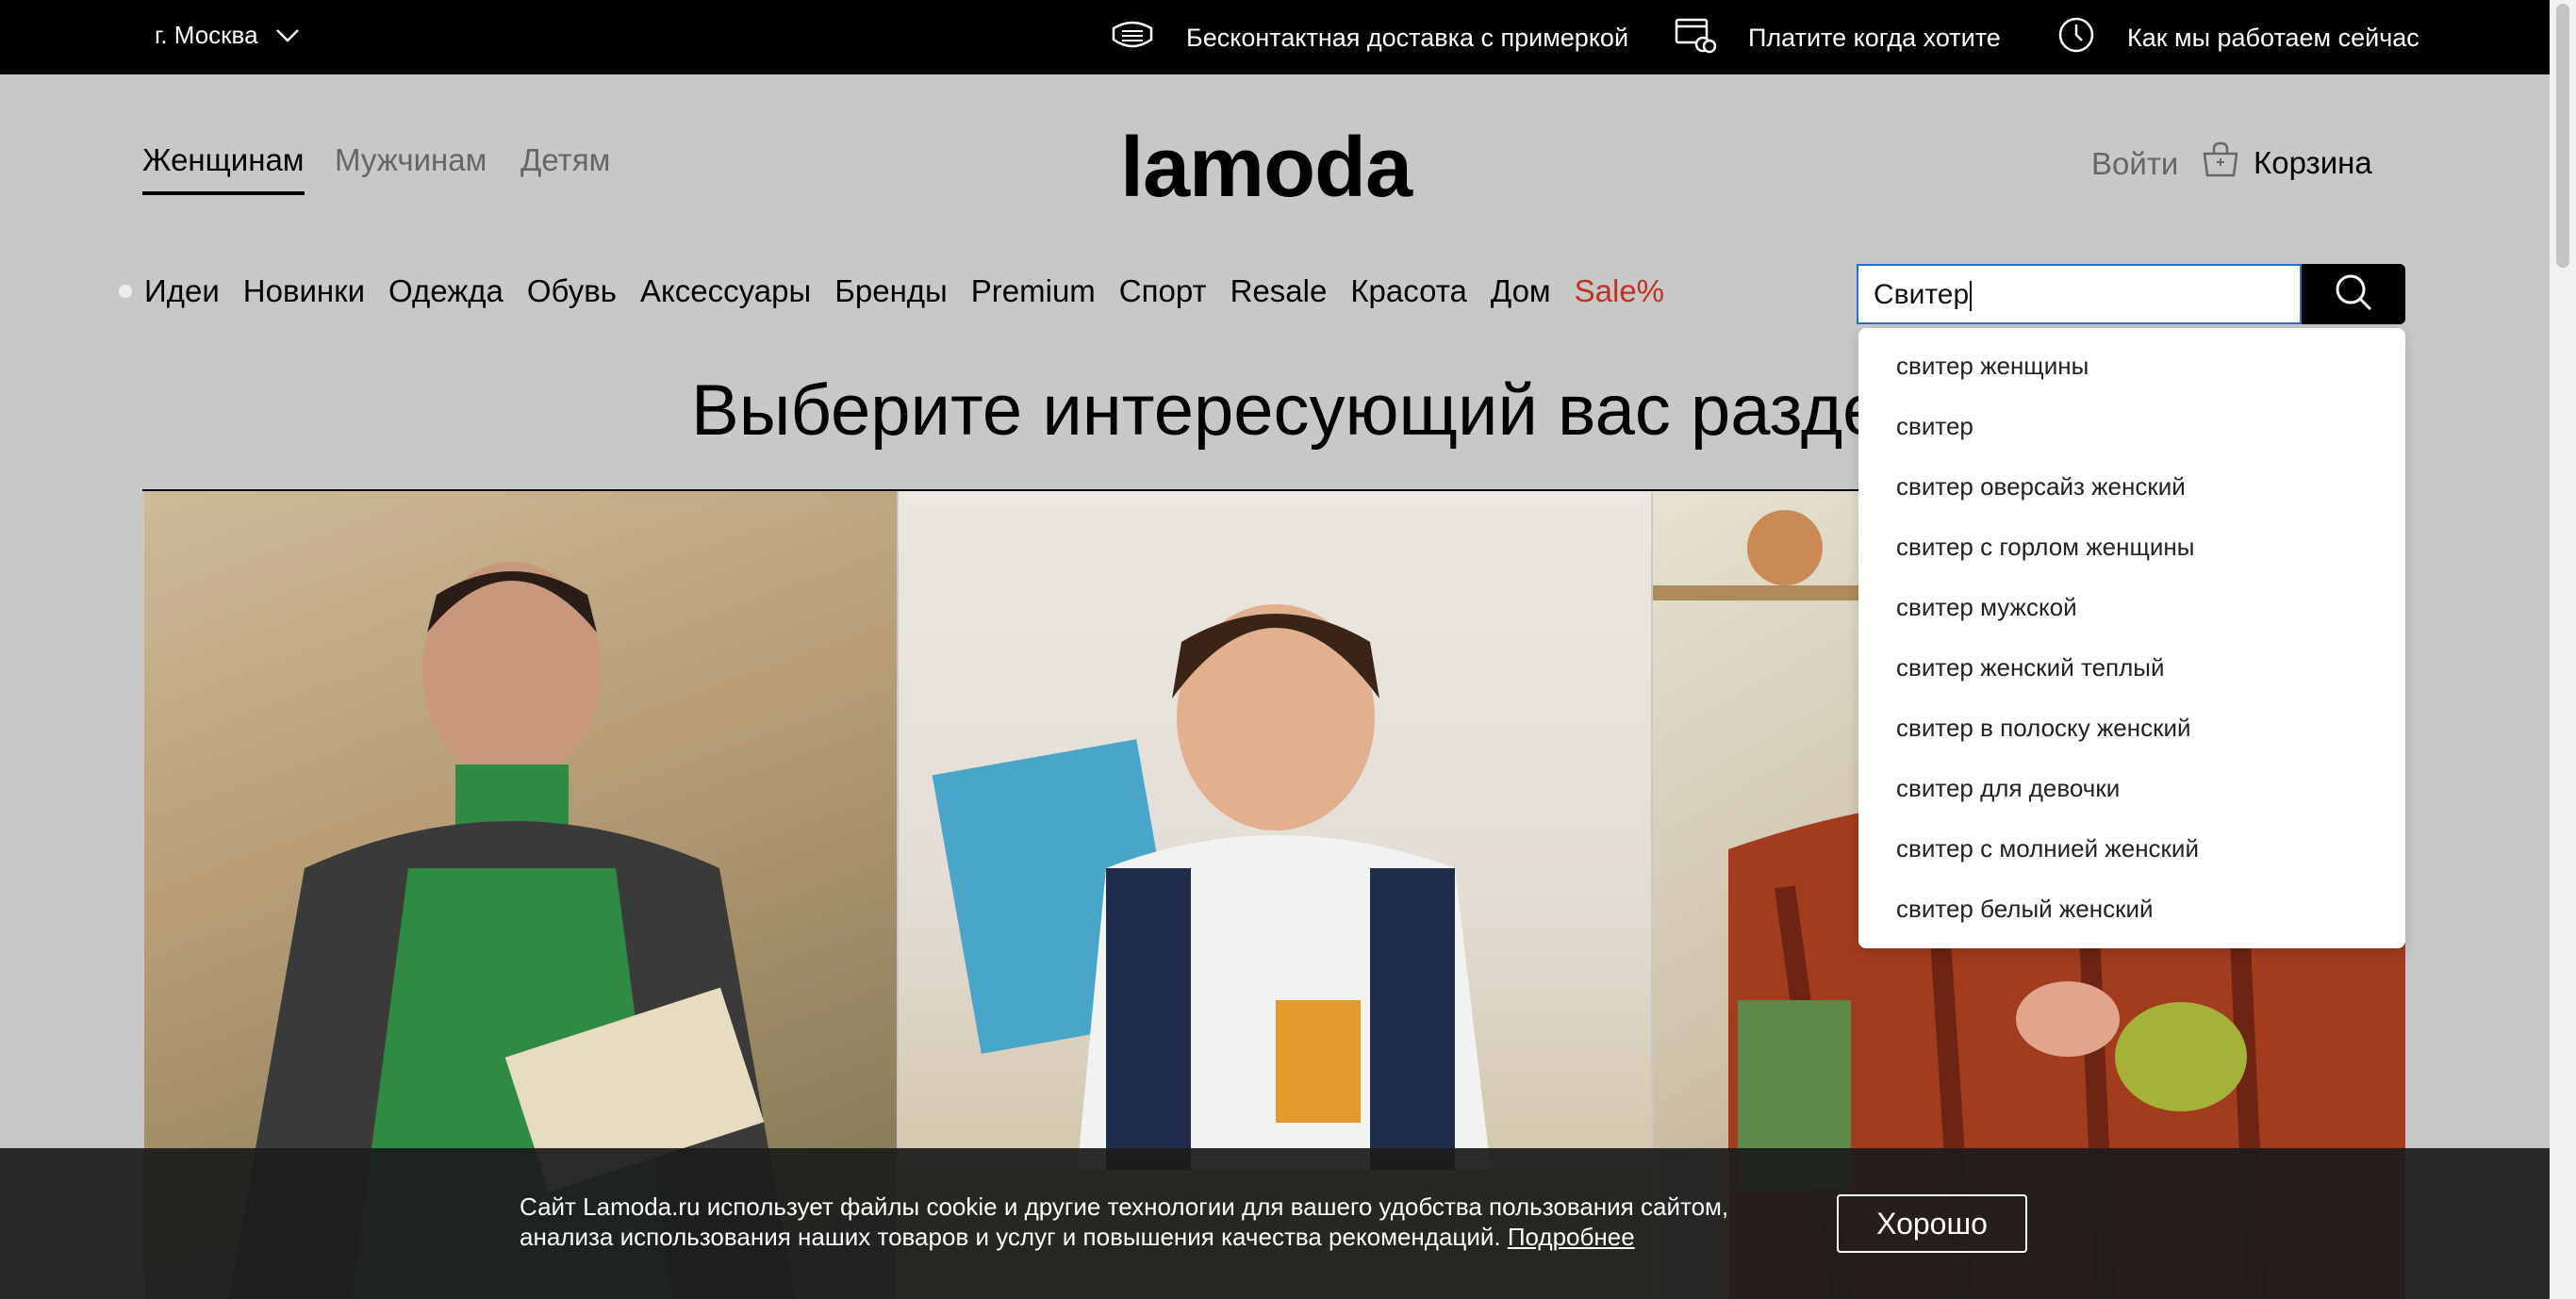 The width and height of the screenshot is (2576, 1299). I want to click on login-link: Войти, so click(2134, 164).